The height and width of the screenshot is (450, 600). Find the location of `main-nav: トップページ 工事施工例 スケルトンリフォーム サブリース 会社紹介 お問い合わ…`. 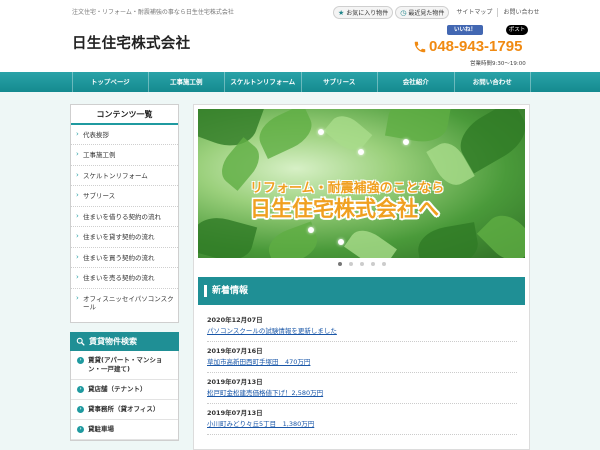

main-nav: トップページ 工事施工例 スケルトンリフォーム サブリース 会社紹介 お問い合わ… is located at coordinates (300, 82).